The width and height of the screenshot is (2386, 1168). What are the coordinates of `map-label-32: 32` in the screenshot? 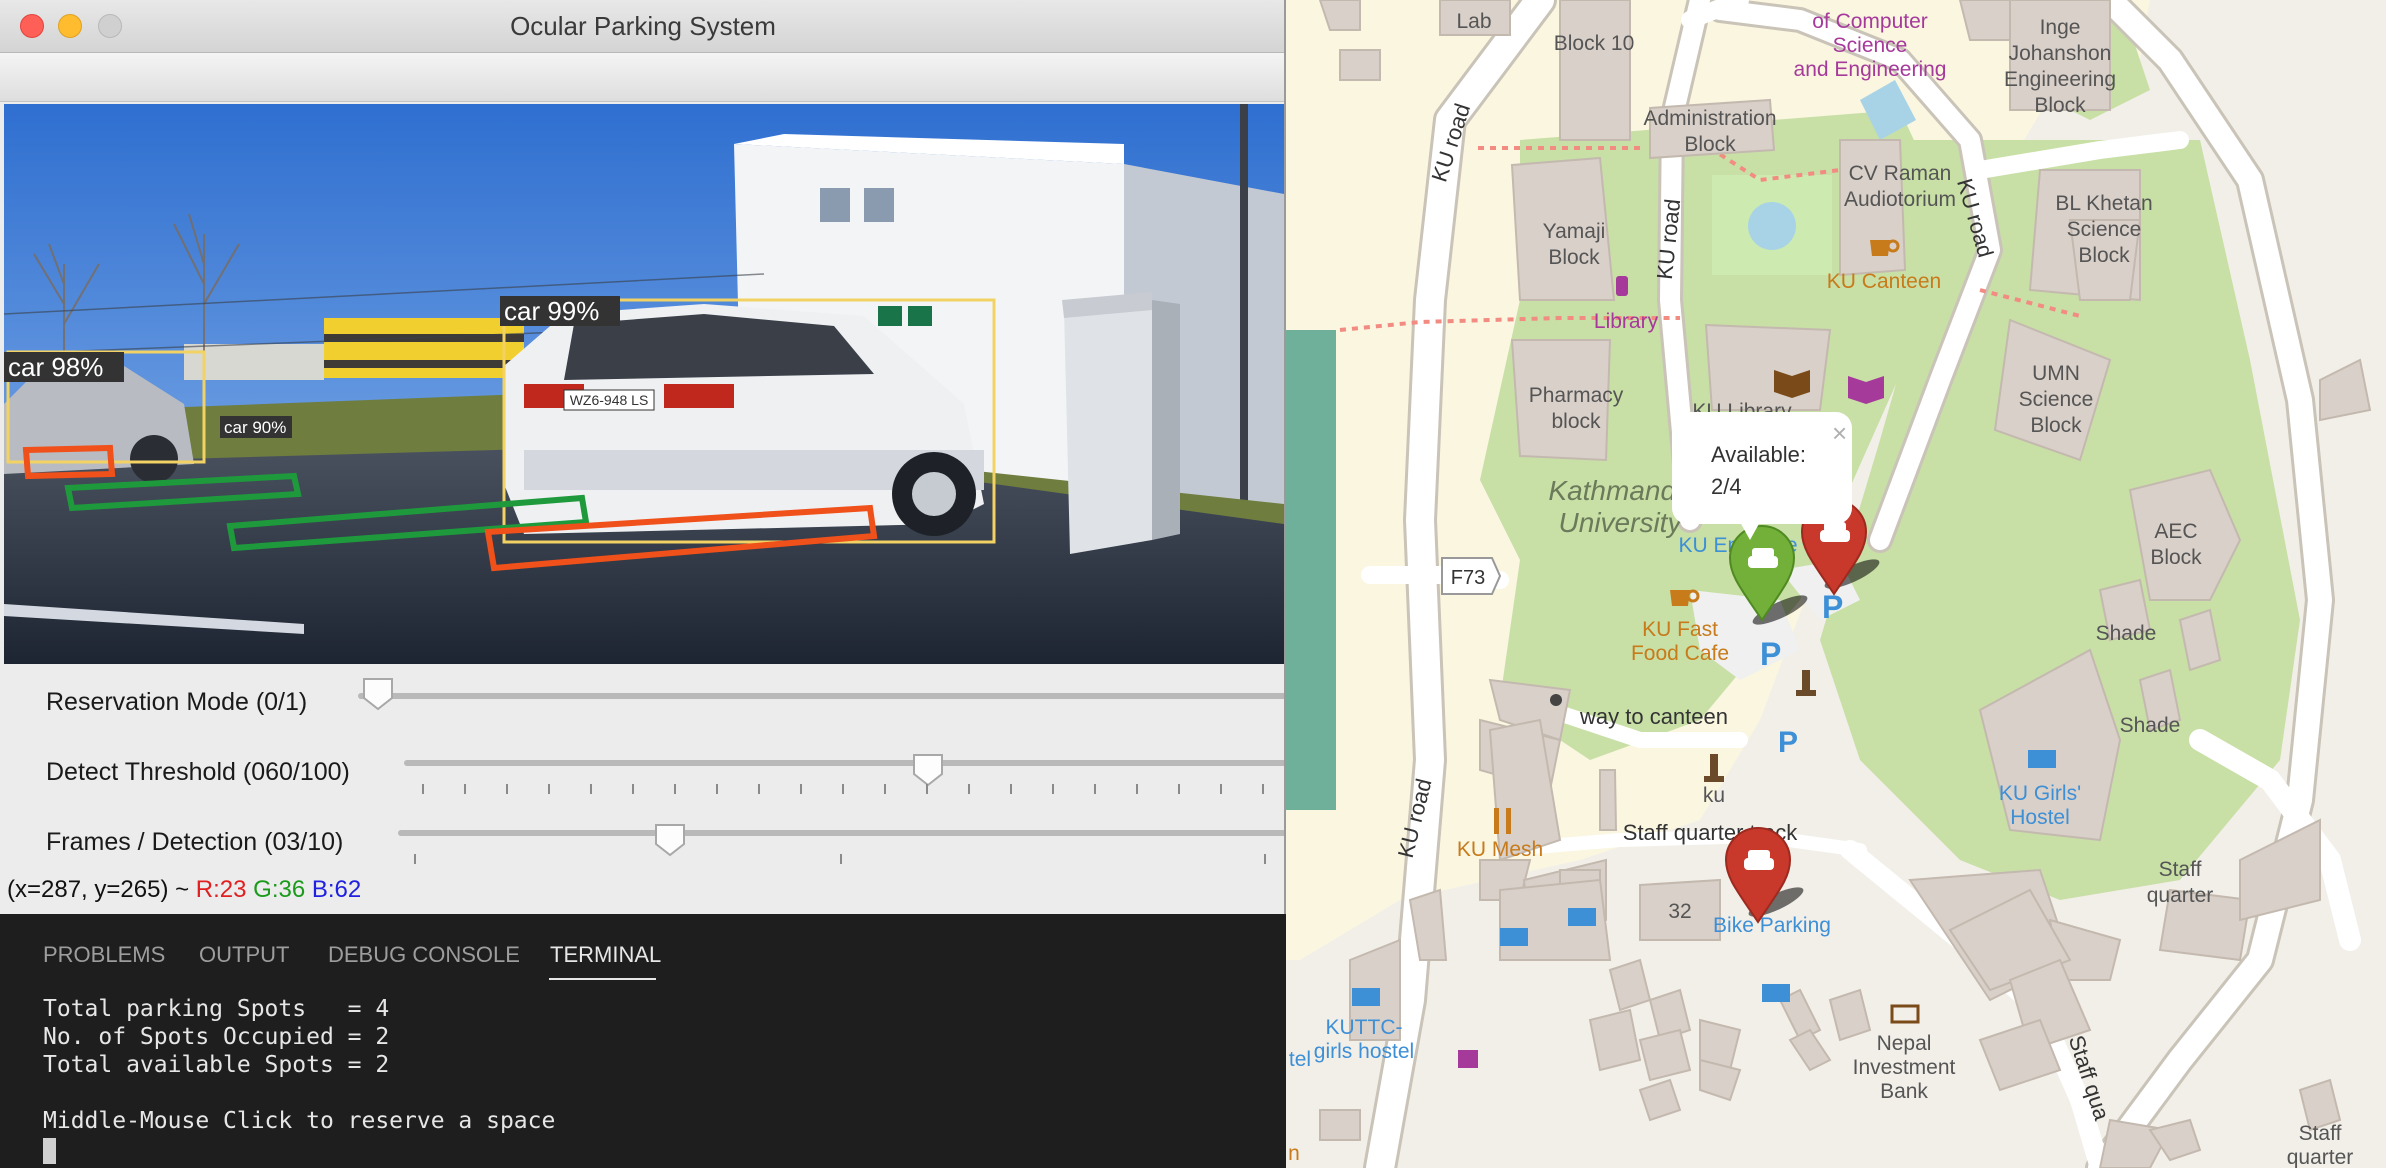 It's located at (1679, 911).